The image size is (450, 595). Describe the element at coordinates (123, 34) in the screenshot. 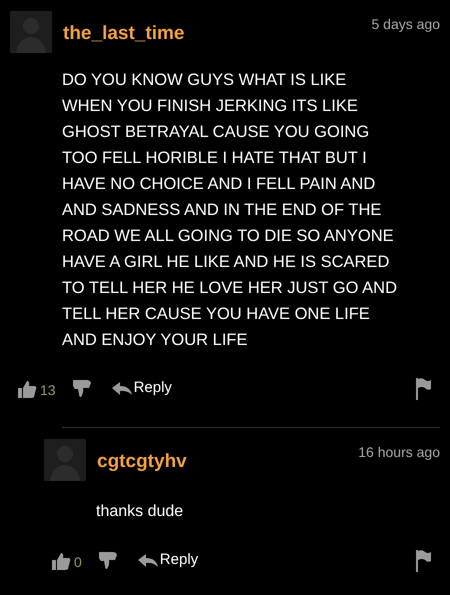

I see `username: the_last_time` at that location.